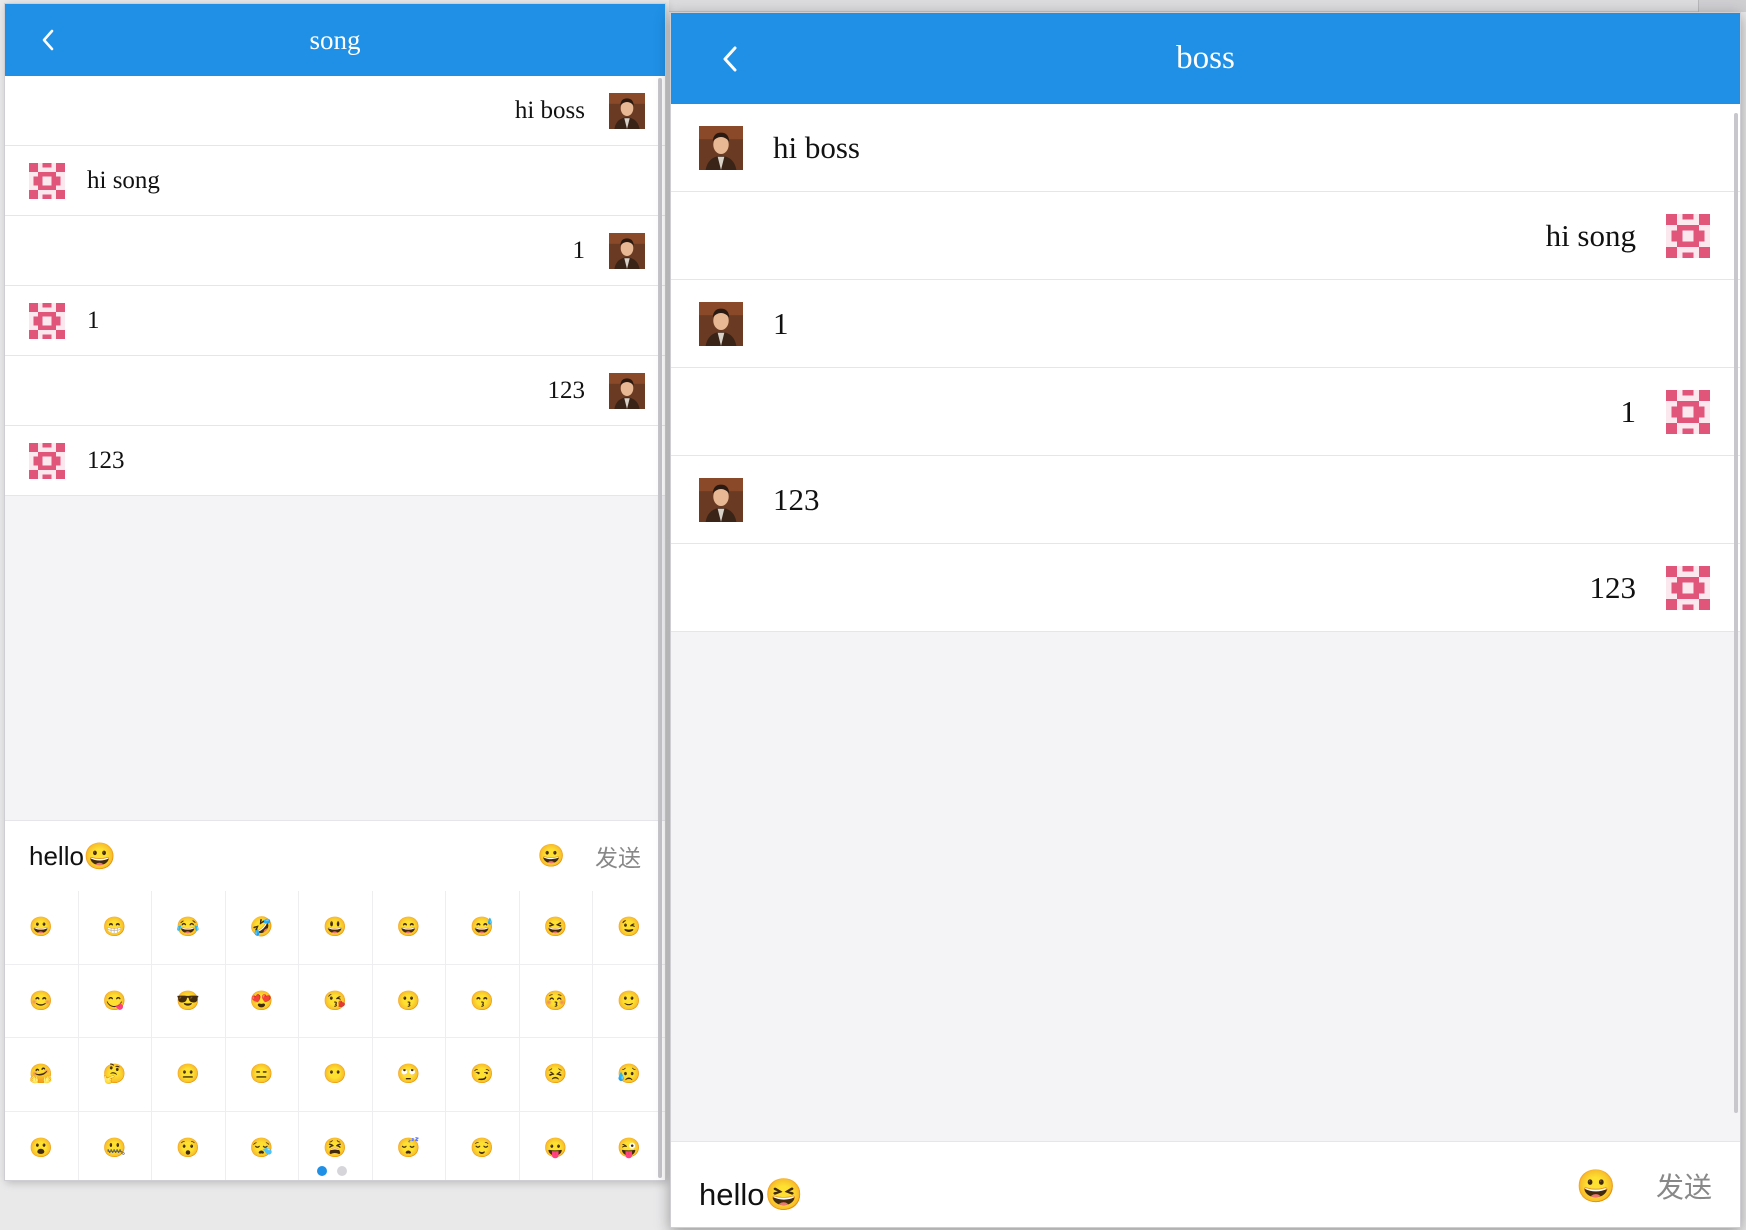 This screenshot has width=1746, height=1230. What do you see at coordinates (262, 1075) in the screenshot?
I see `emoji-cell: 😑` at bounding box center [262, 1075].